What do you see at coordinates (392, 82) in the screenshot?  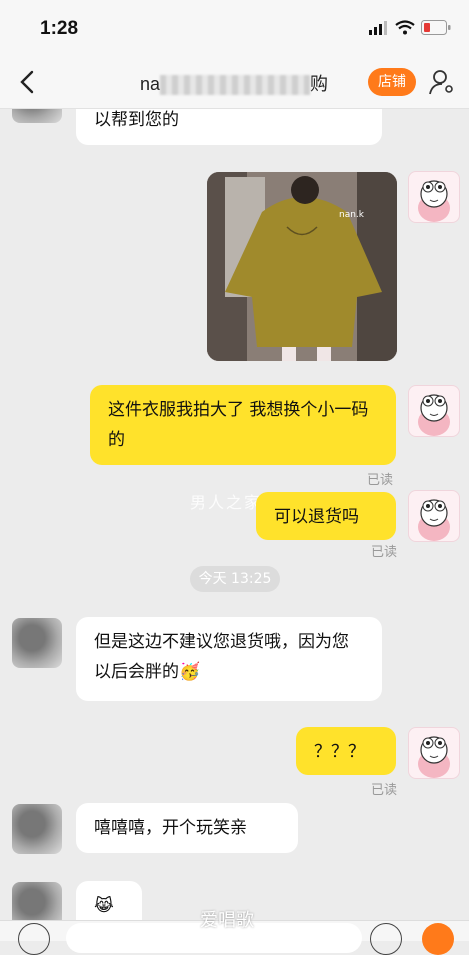 I see `shop-button: 店铺` at bounding box center [392, 82].